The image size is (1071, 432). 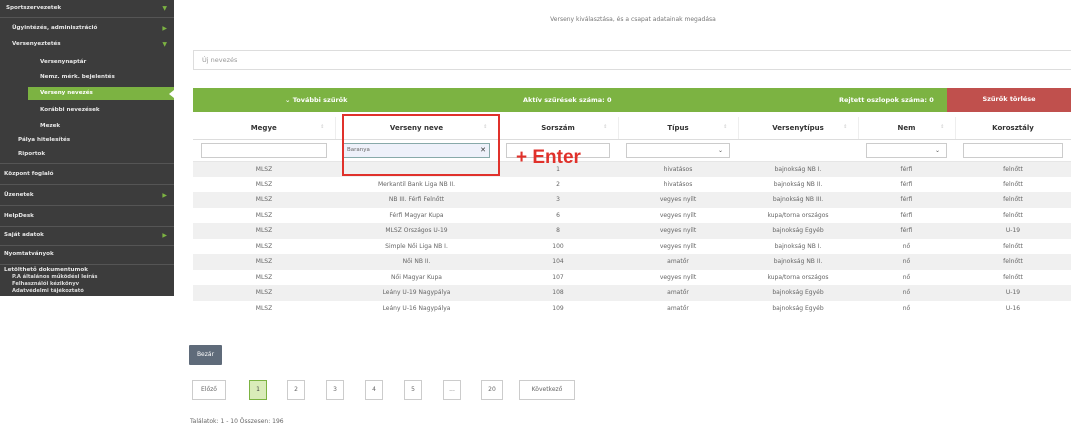 I want to click on sidebar-item-label: Riportok, so click(x=32, y=154).